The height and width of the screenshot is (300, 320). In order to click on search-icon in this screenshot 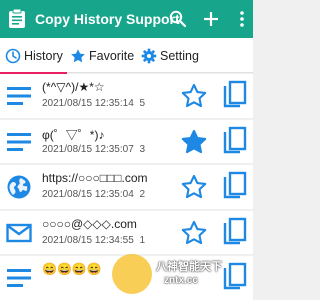, I will do `click(178, 19)`.